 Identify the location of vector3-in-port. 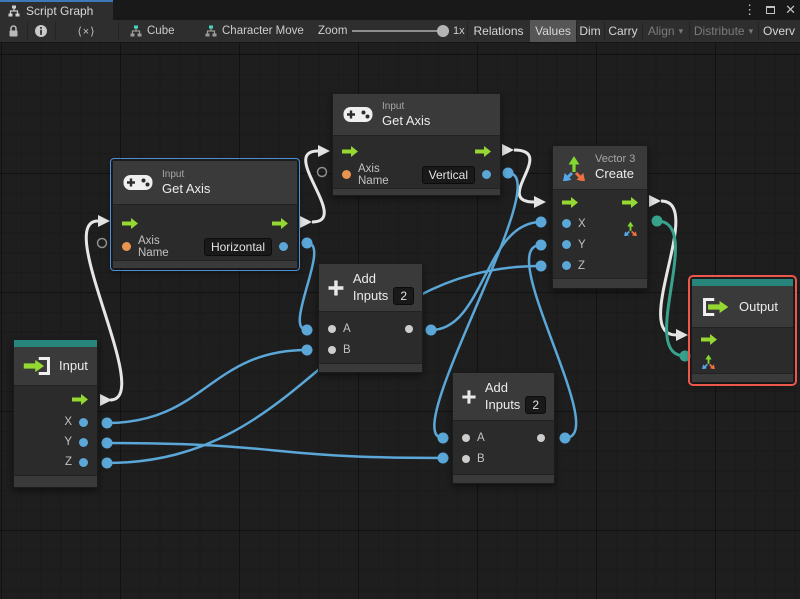
(708, 361).